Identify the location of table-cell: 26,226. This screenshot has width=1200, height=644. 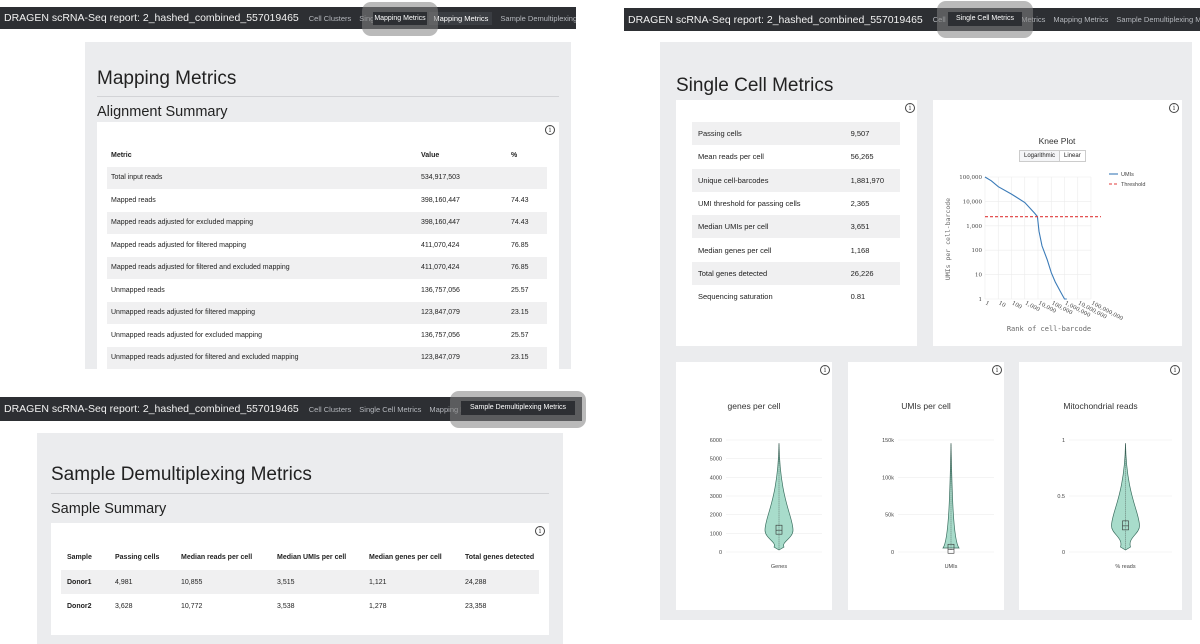
(862, 273).